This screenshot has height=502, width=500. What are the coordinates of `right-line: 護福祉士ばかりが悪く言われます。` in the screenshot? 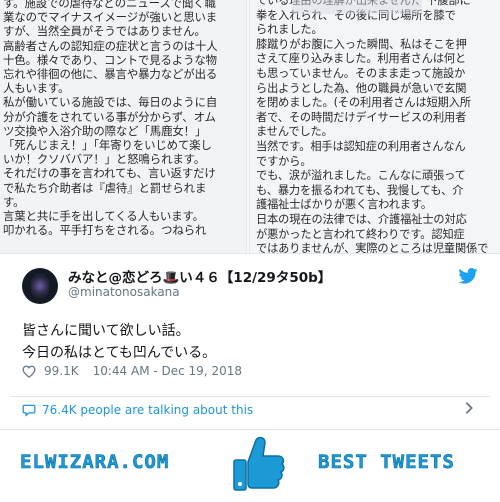 It's located at (344, 205).